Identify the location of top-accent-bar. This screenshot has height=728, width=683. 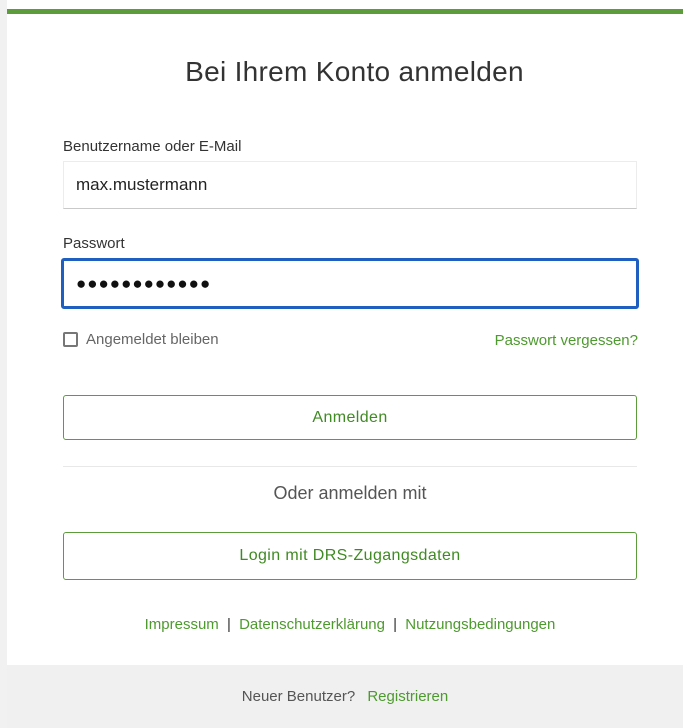
(345, 11).